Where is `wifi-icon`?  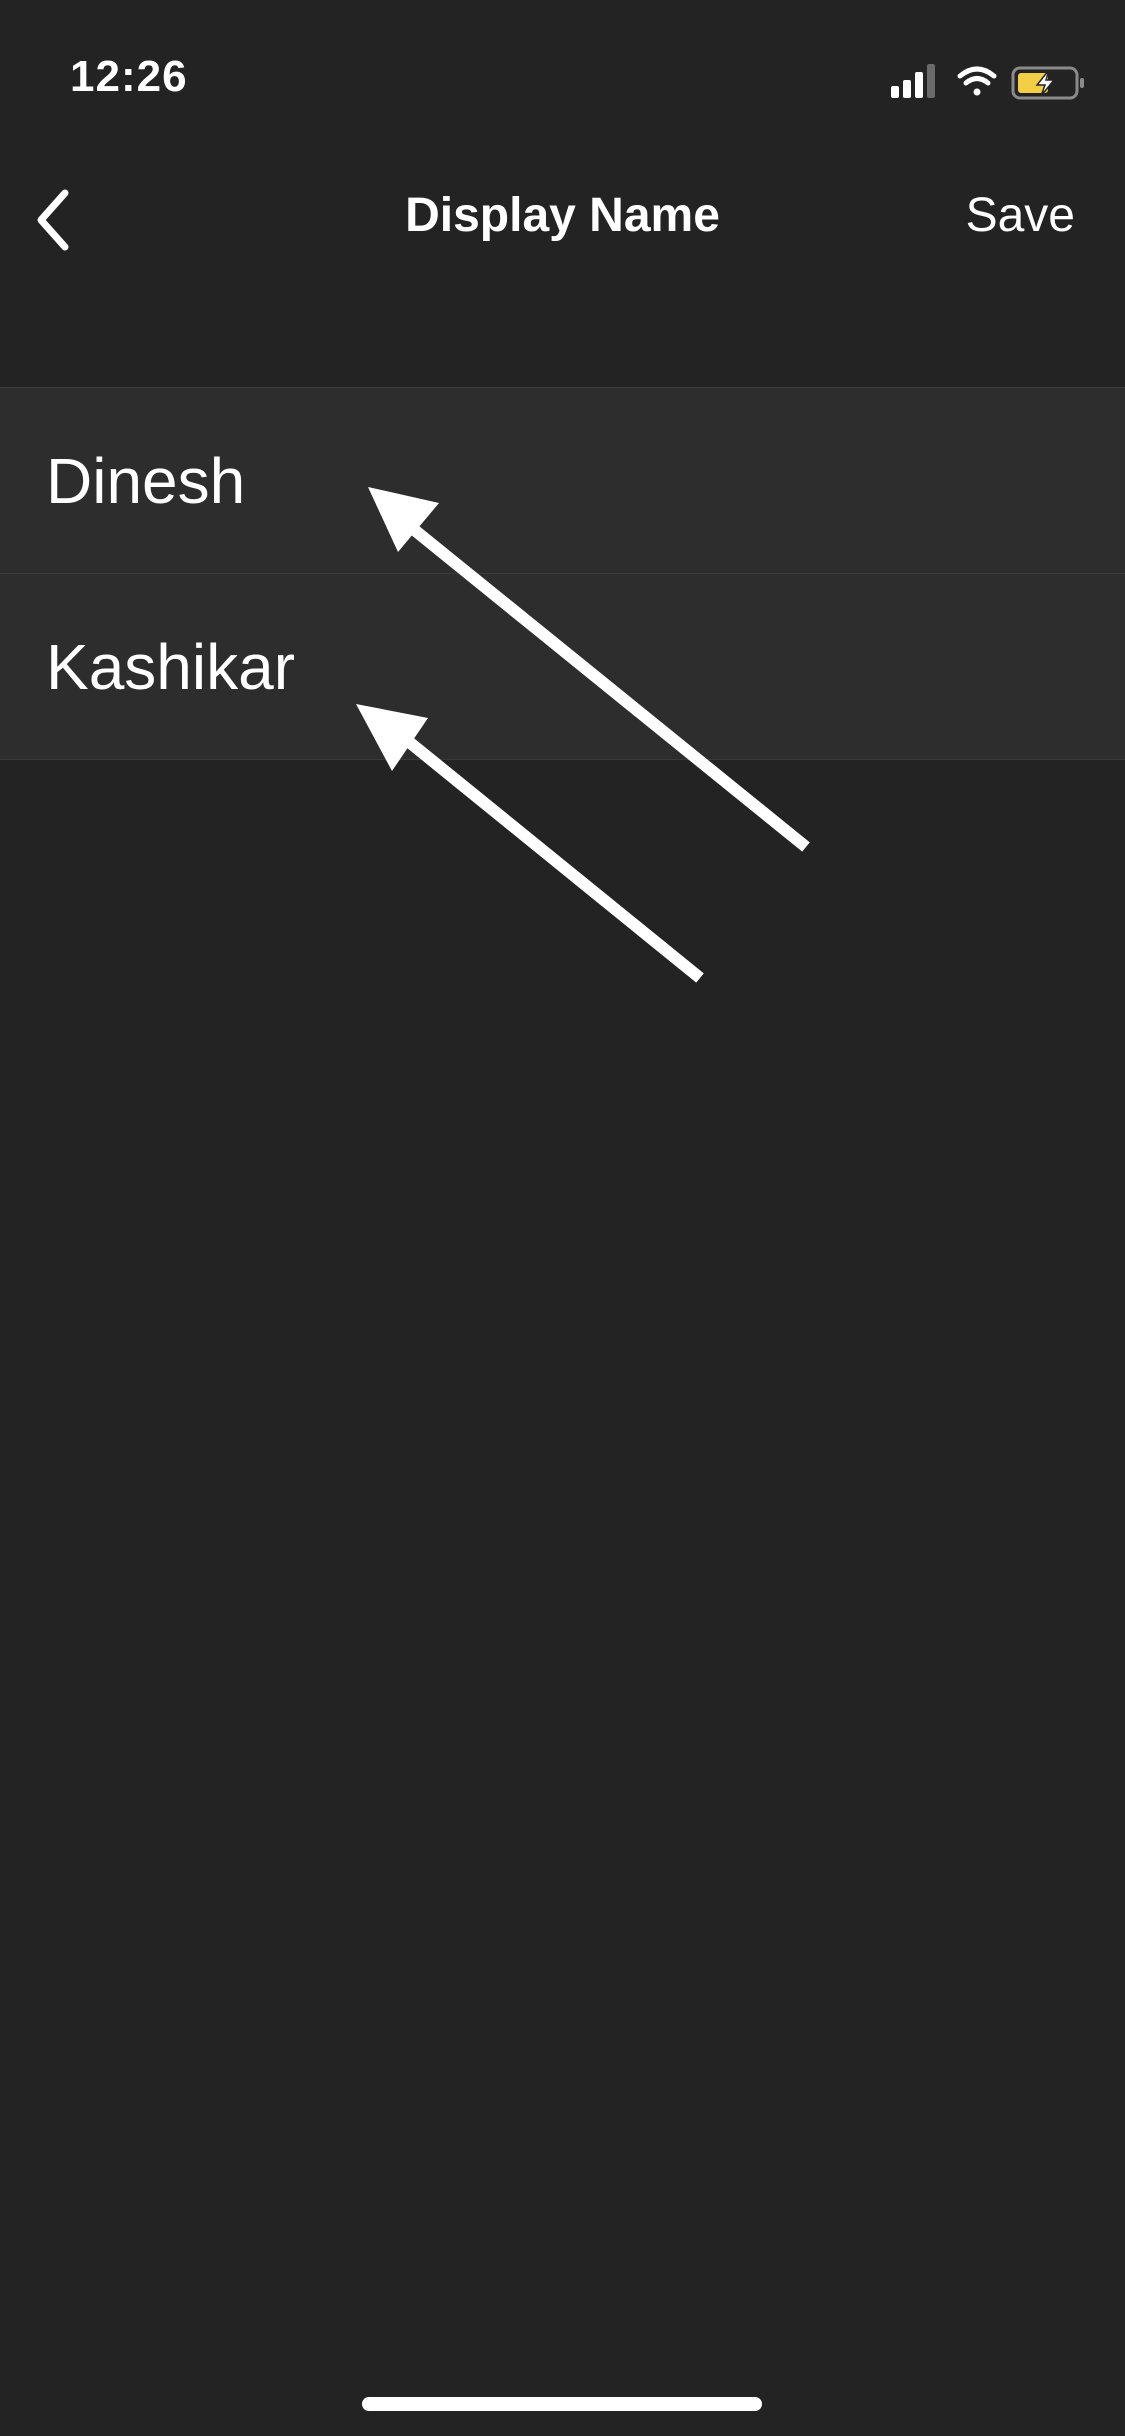
wifi-icon is located at coordinates (977, 81).